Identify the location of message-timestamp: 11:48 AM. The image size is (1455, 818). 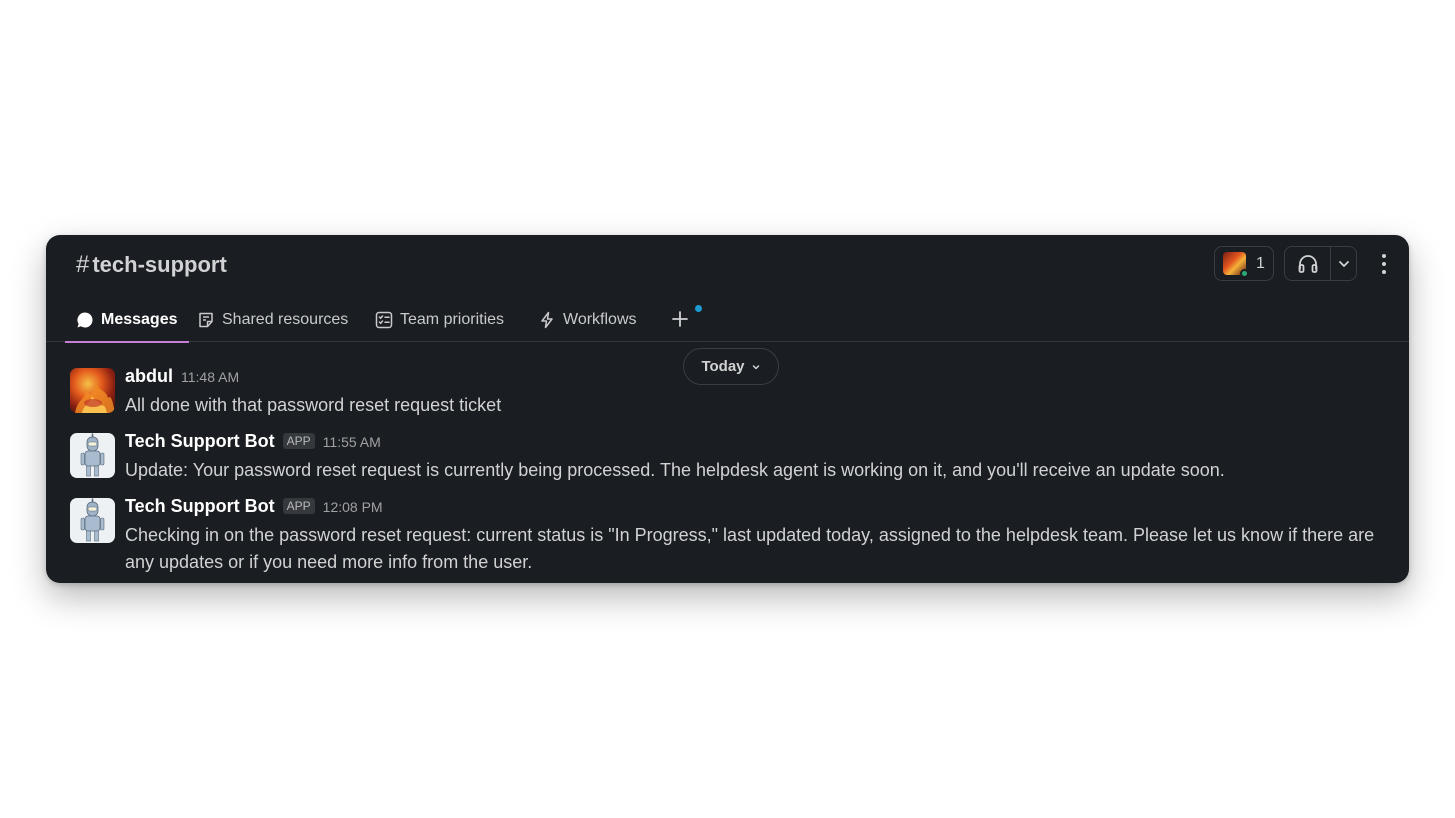
(210, 377).